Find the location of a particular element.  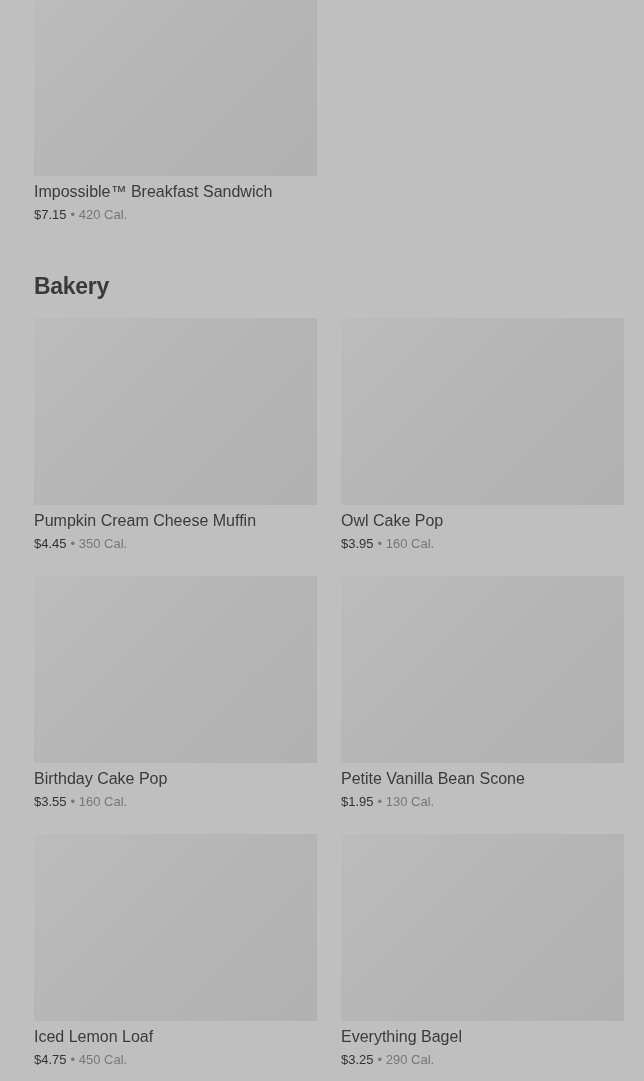

item-name: Owl Cake Pop is located at coordinates (482, 521).